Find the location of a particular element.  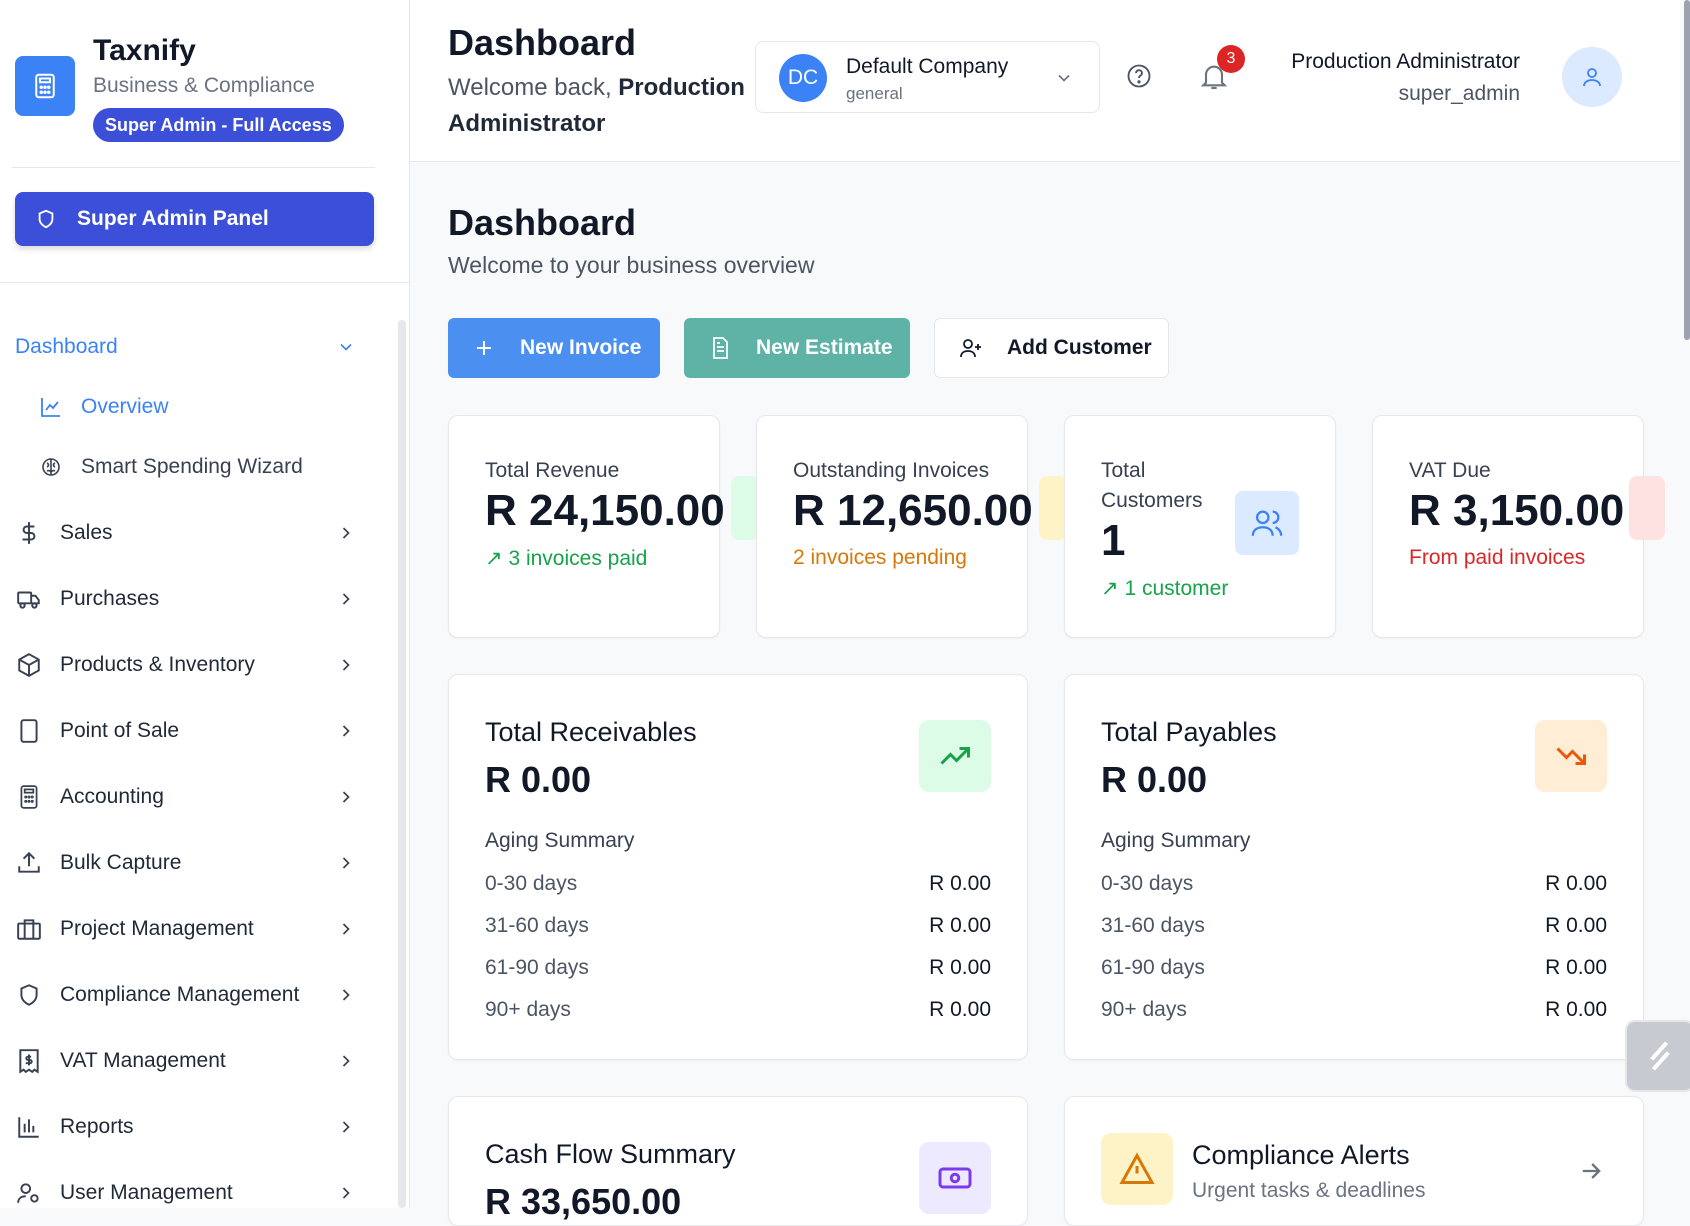

brain-icon is located at coordinates (51, 467).